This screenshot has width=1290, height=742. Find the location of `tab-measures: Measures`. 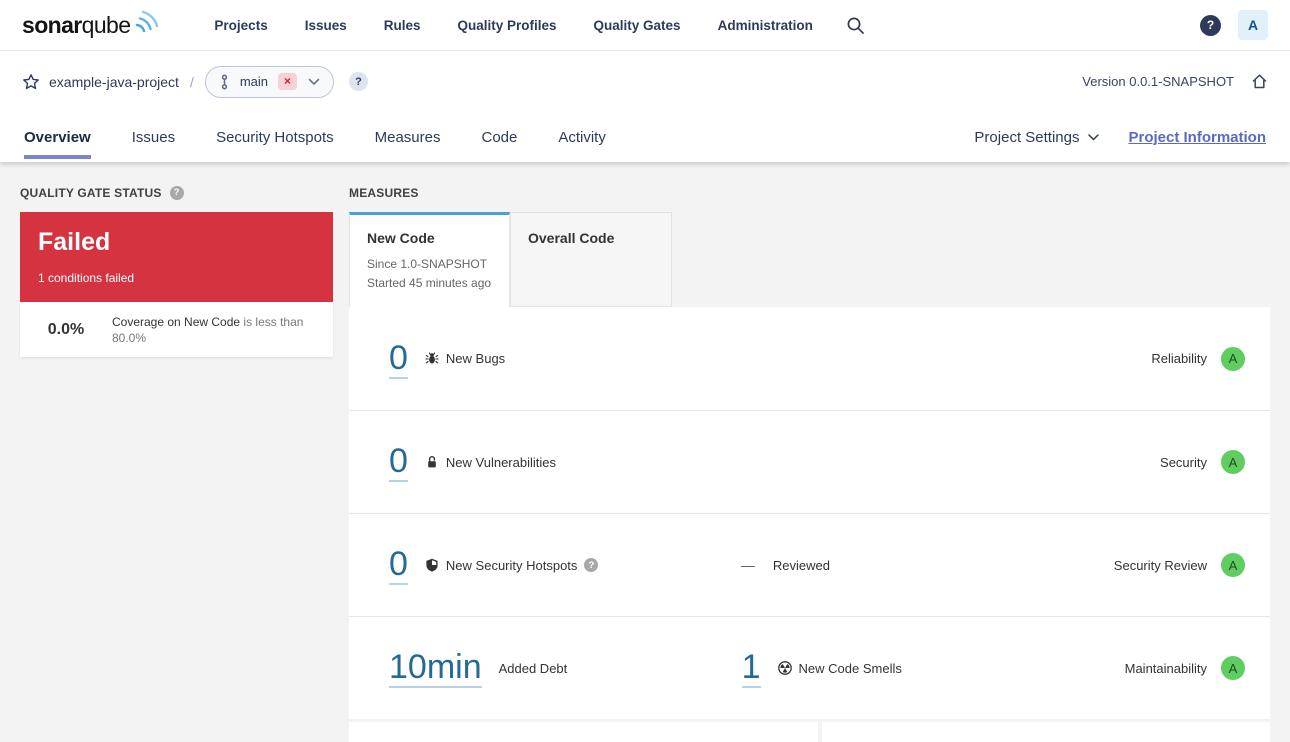

tab-measures: Measures is located at coordinates (408, 137).